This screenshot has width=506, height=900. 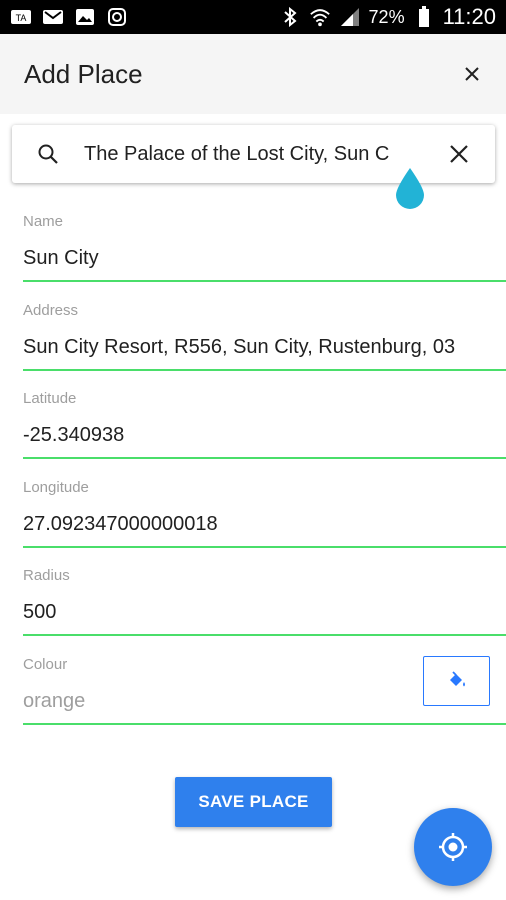 I want to click on signal-icon, so click(x=350, y=17).